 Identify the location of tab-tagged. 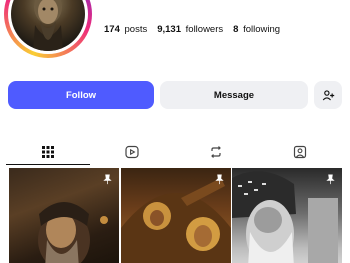
(300, 152).